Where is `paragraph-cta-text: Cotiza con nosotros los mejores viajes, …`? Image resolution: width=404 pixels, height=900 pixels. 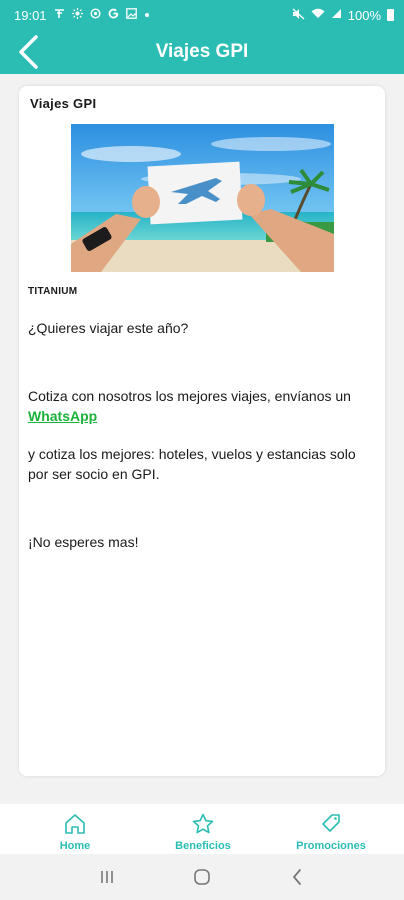
paragraph-cta-text: Cotiza con nosotros los mejores viajes, … is located at coordinates (189, 396).